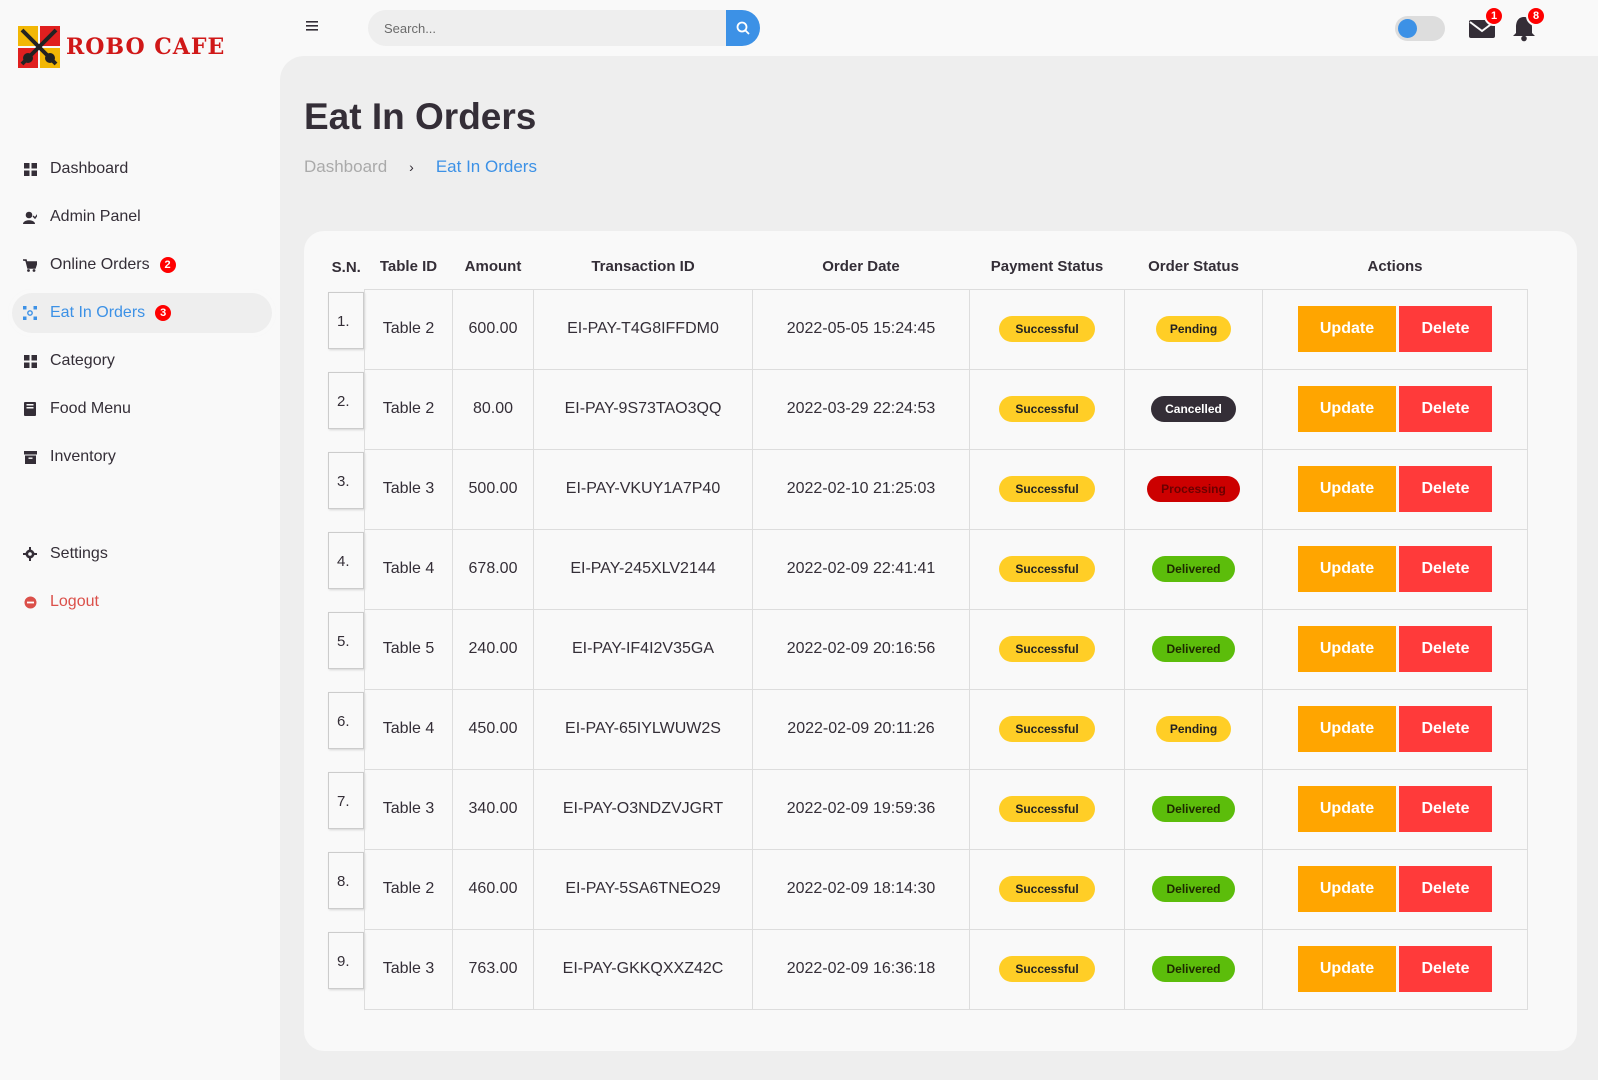 The height and width of the screenshot is (1080, 1598). What do you see at coordinates (140, 602) in the screenshot?
I see `sidebar-item-logout: Logout` at bounding box center [140, 602].